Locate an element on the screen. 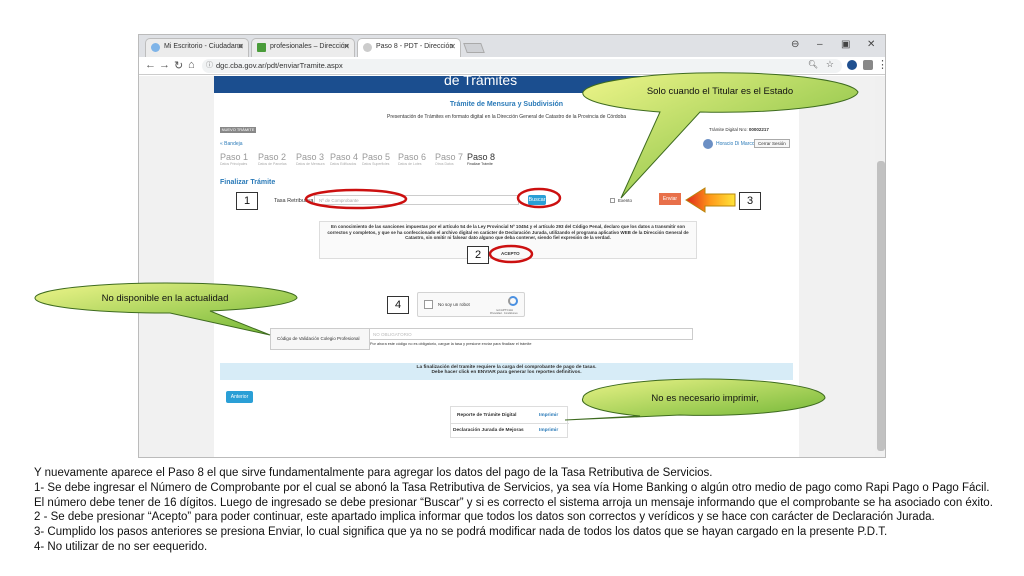 The image size is (1024, 576). marker-2: 2 is located at coordinates (478, 255).